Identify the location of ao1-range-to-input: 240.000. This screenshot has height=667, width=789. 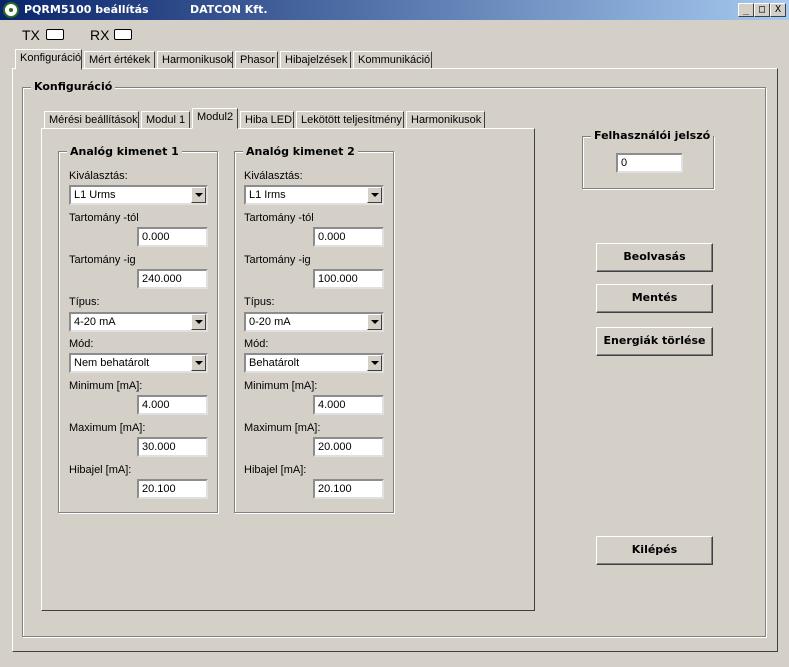
(172, 279).